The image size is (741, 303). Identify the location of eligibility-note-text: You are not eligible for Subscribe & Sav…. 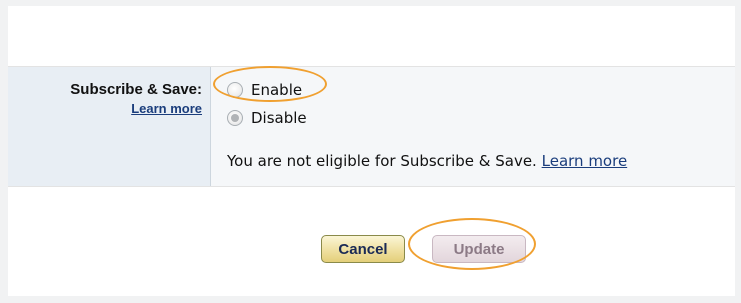
(382, 161).